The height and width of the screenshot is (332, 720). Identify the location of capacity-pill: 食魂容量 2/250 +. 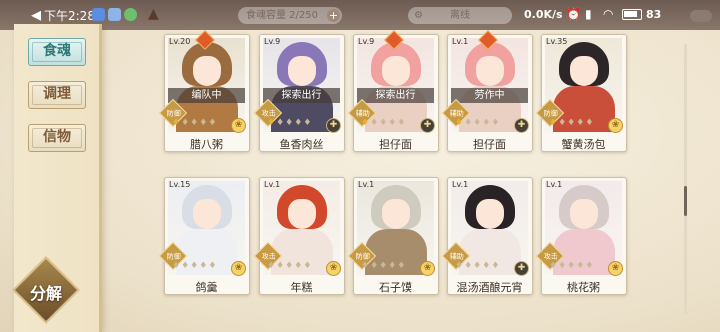
(290, 15).